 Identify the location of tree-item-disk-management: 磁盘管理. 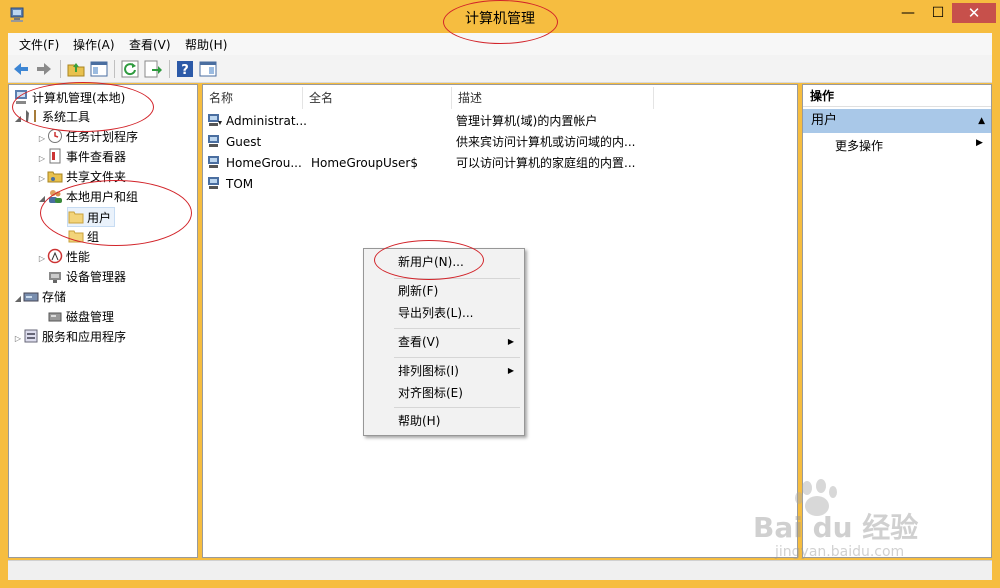
(80, 317).